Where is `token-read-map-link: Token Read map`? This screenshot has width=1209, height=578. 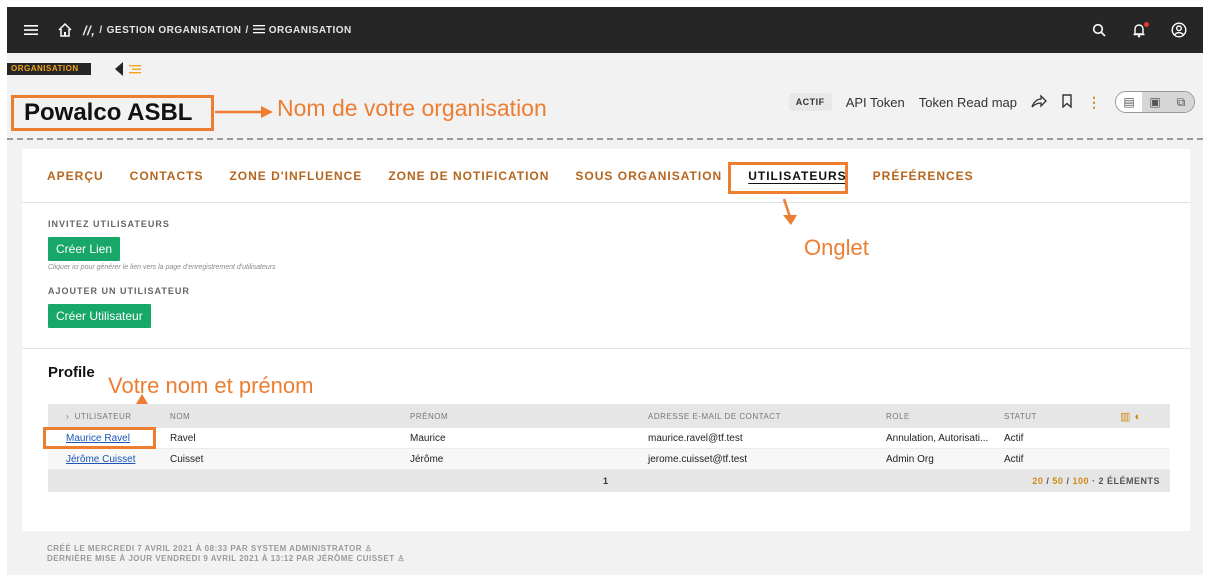 token-read-map-link: Token Read map is located at coordinates (968, 102).